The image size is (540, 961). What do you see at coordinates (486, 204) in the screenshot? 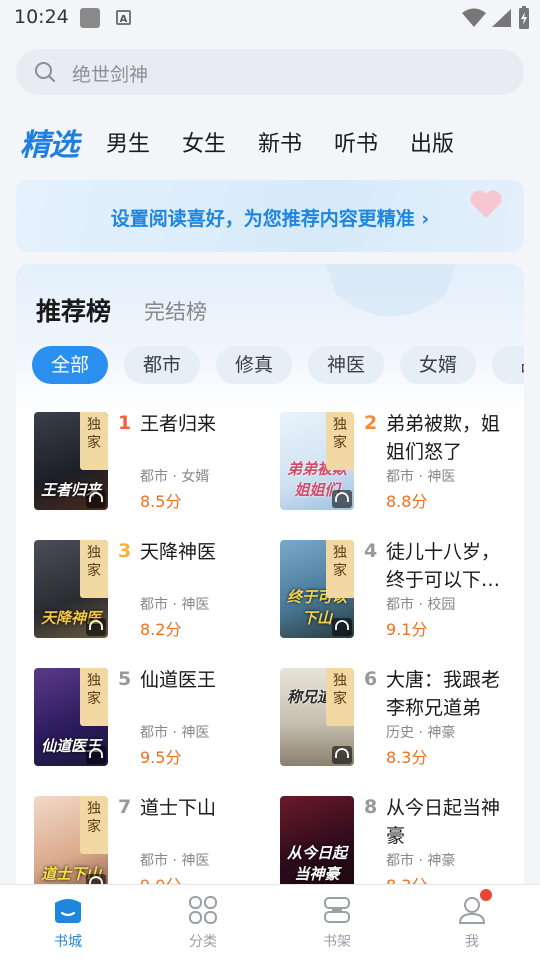
I see `heart-decoration-icon` at bounding box center [486, 204].